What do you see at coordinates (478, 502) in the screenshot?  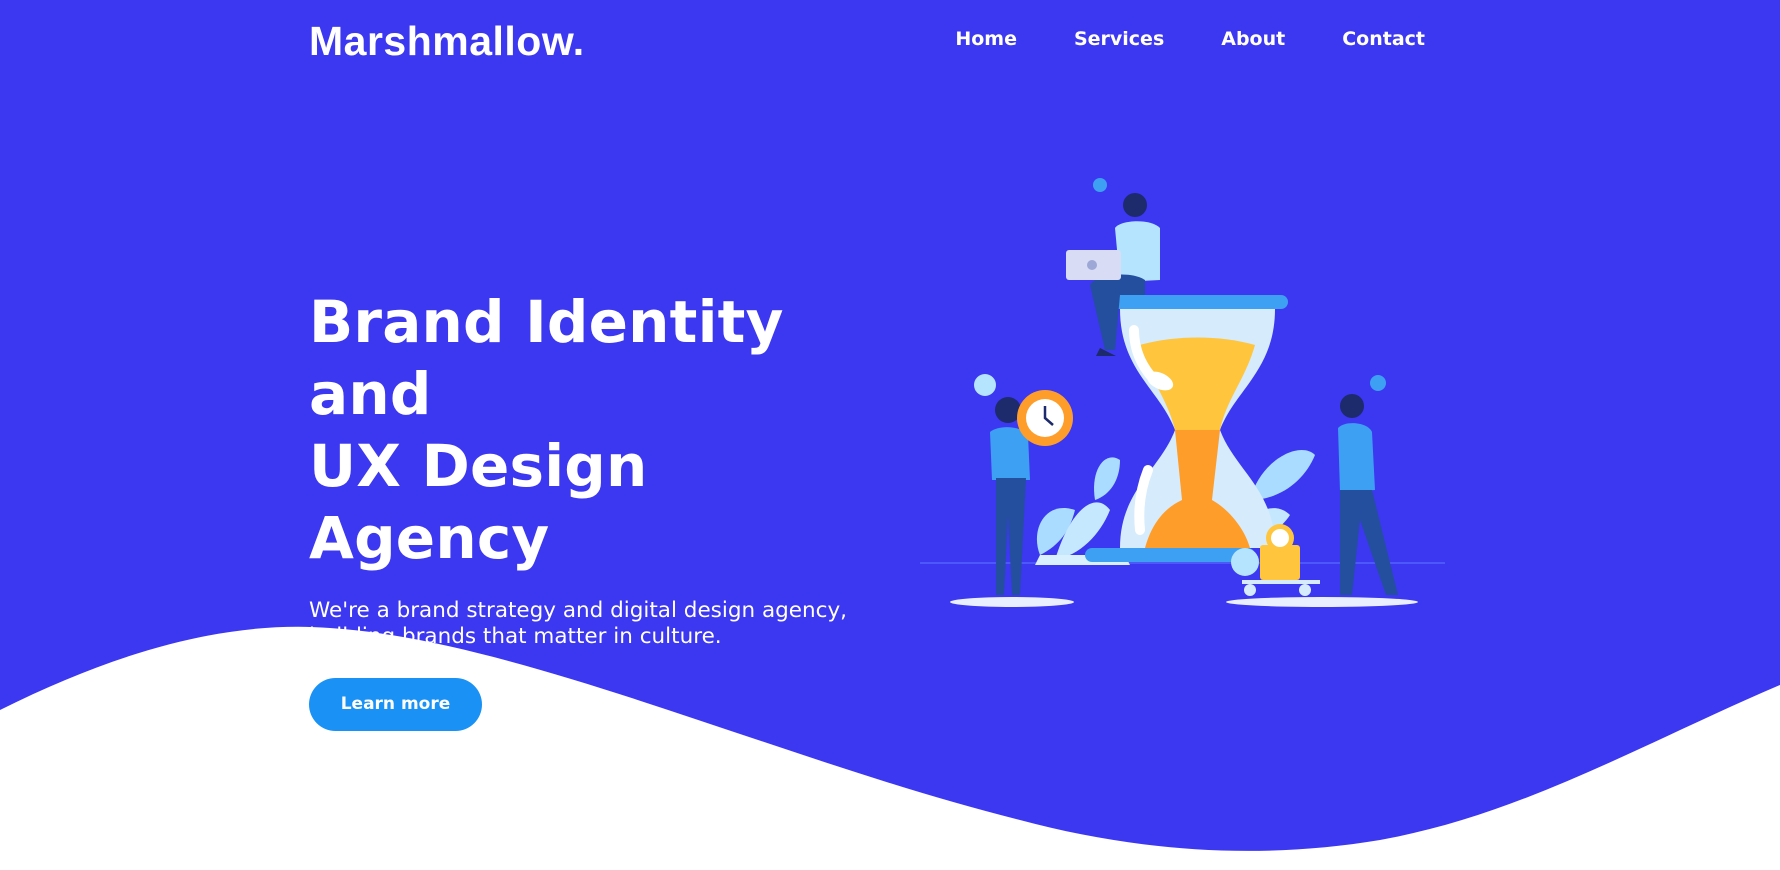 I see `hero-title-line-2: UX Design Agency` at bounding box center [478, 502].